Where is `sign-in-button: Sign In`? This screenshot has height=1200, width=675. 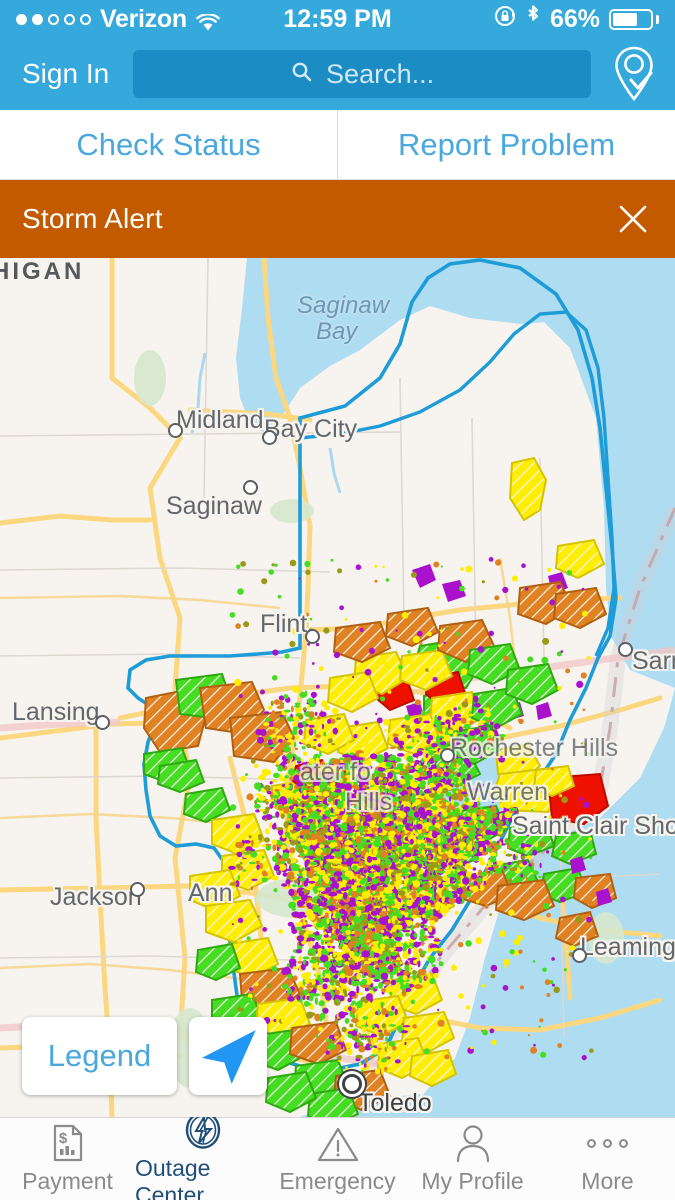 sign-in-button: Sign In is located at coordinates (65, 74).